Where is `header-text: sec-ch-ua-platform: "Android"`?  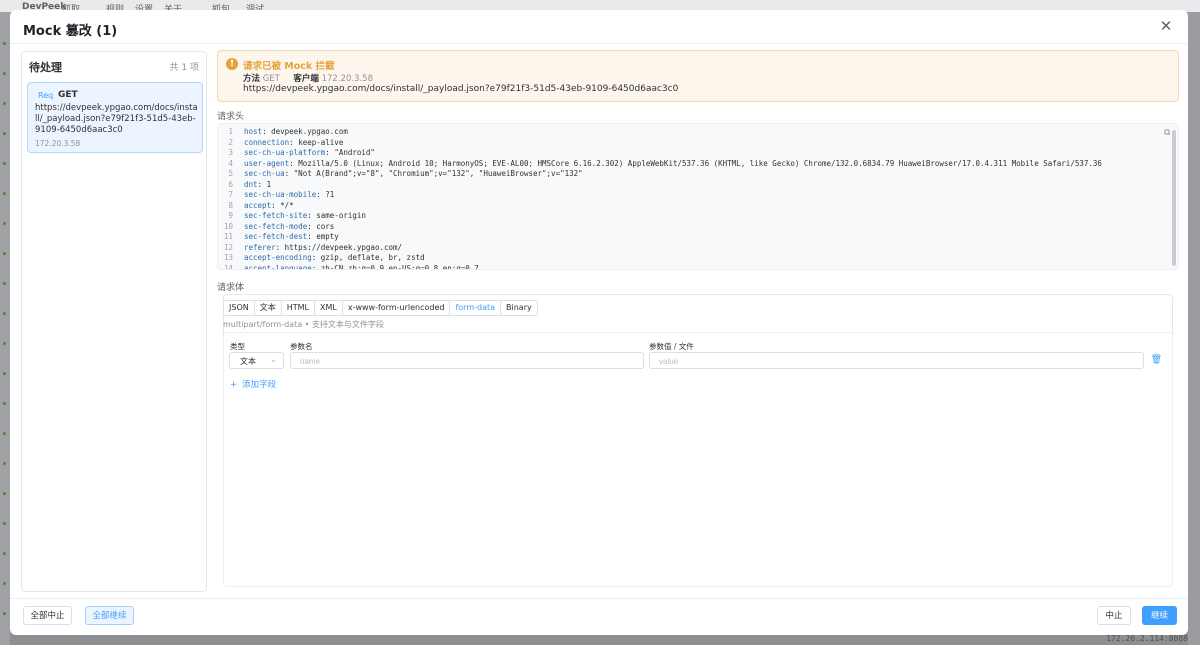 header-text: sec-ch-ua-platform: "Android" is located at coordinates (309, 152).